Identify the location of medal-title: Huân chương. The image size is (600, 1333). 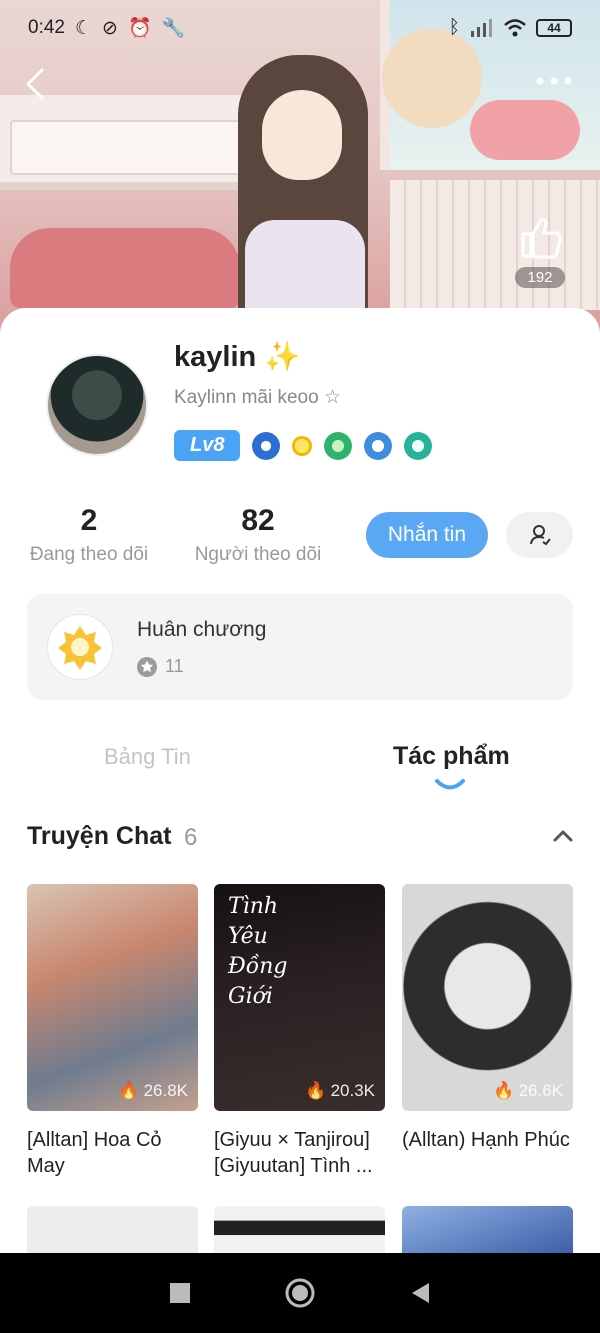
(202, 629).